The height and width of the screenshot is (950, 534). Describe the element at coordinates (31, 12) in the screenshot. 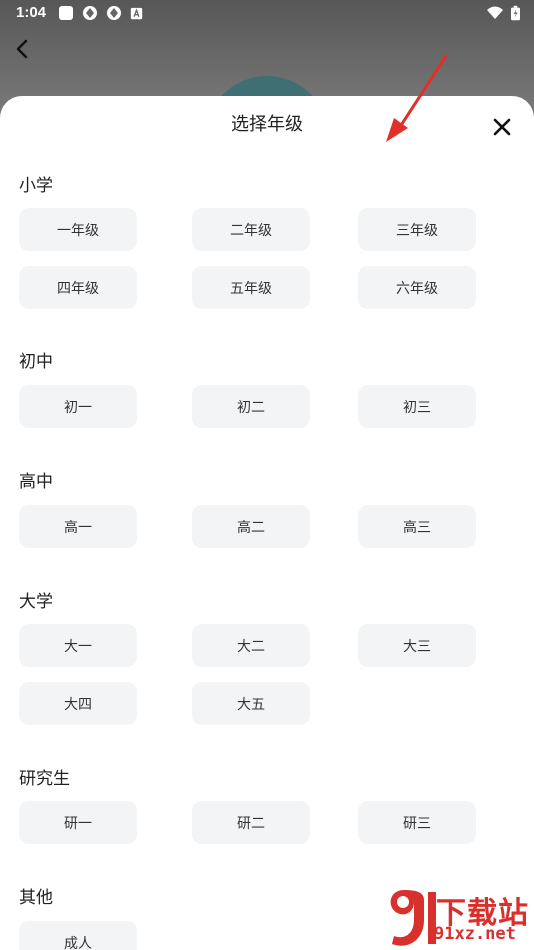

I see `status-time: 1:04` at that location.